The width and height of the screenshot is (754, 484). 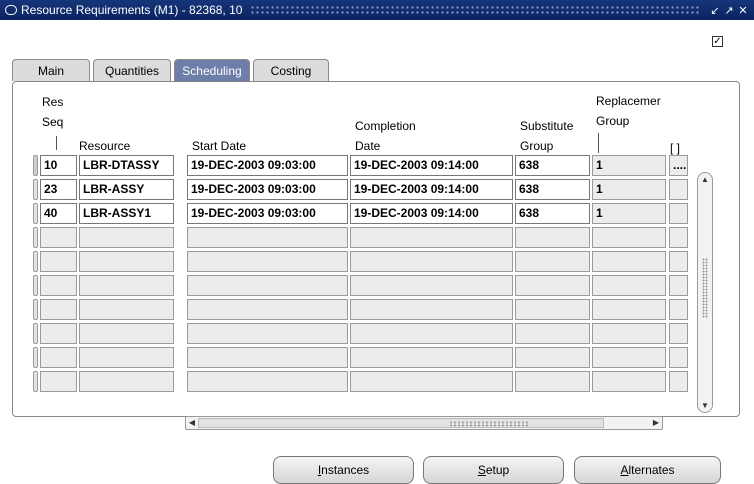 What do you see at coordinates (126, 213) in the screenshot?
I see `resource-cell: LBR-ASSY1` at bounding box center [126, 213].